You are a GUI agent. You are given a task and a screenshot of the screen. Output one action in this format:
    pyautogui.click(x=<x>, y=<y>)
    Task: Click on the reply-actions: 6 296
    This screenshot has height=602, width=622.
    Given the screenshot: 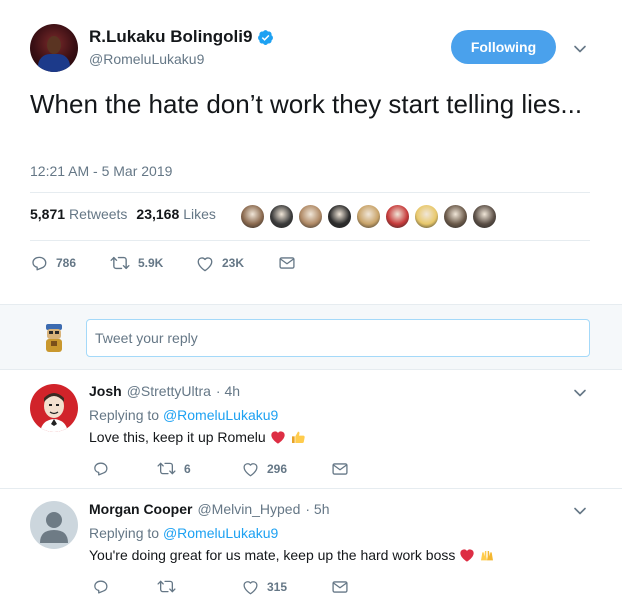 What is the action you would take?
    pyautogui.click(x=220, y=468)
    